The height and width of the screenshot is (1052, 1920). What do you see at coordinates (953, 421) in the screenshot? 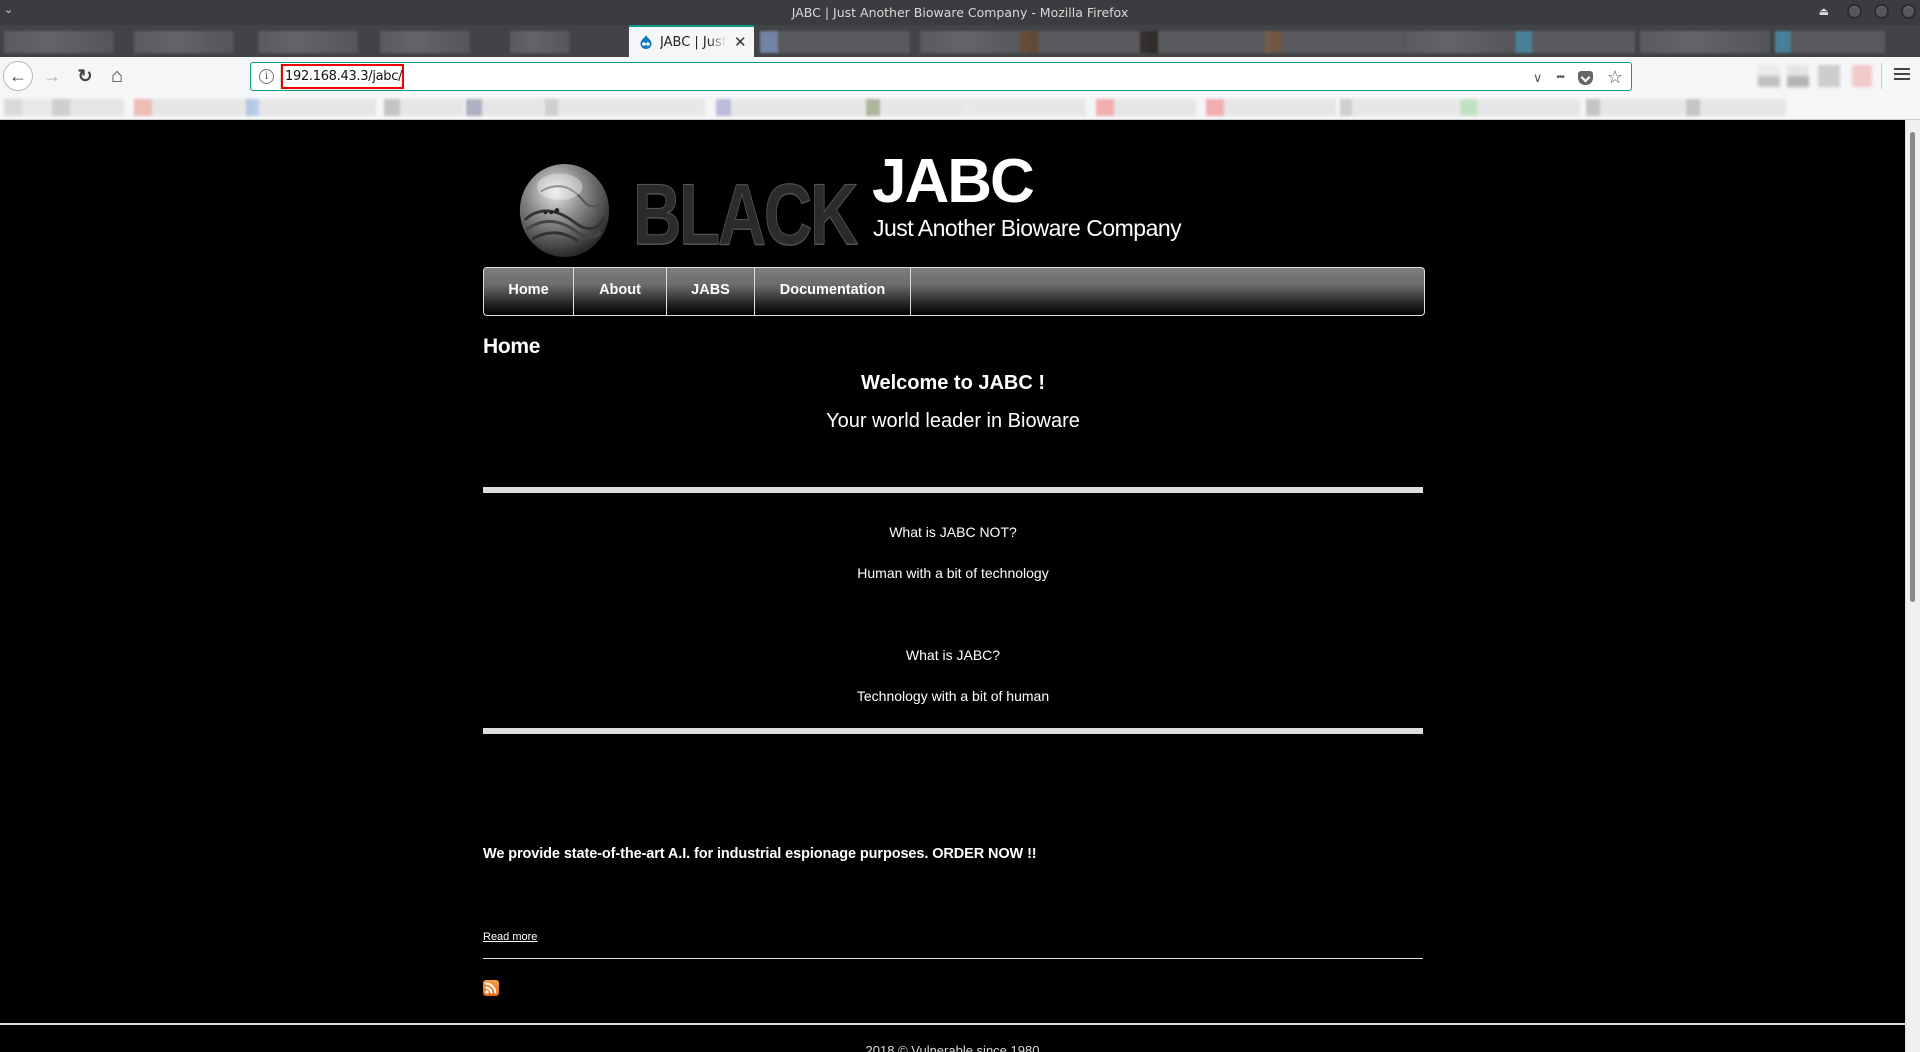
I see `leader-subheading: Your world leader in Bioware` at bounding box center [953, 421].